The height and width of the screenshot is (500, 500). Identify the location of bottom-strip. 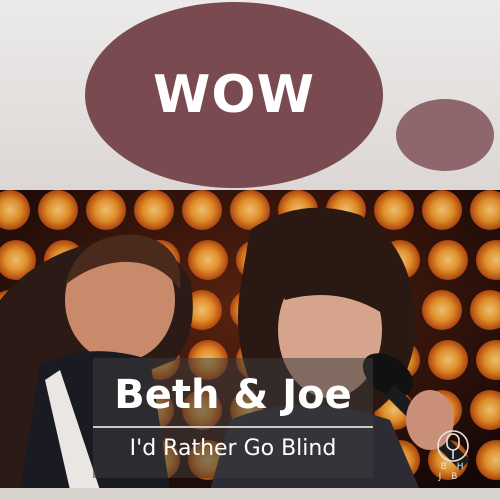
(250, 494).